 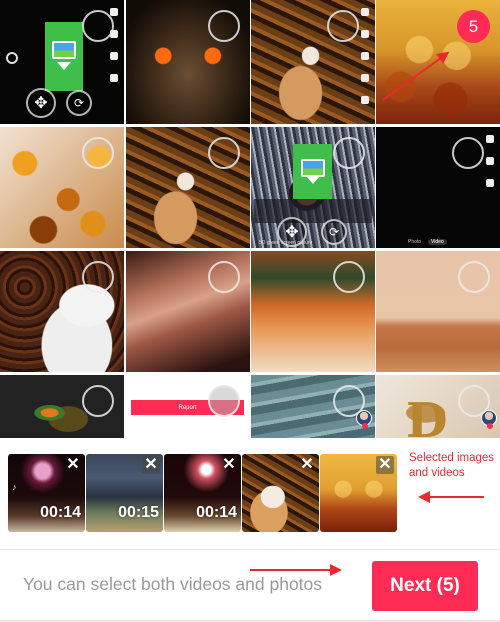 I want to click on video-tab-label: Video, so click(x=437, y=242).